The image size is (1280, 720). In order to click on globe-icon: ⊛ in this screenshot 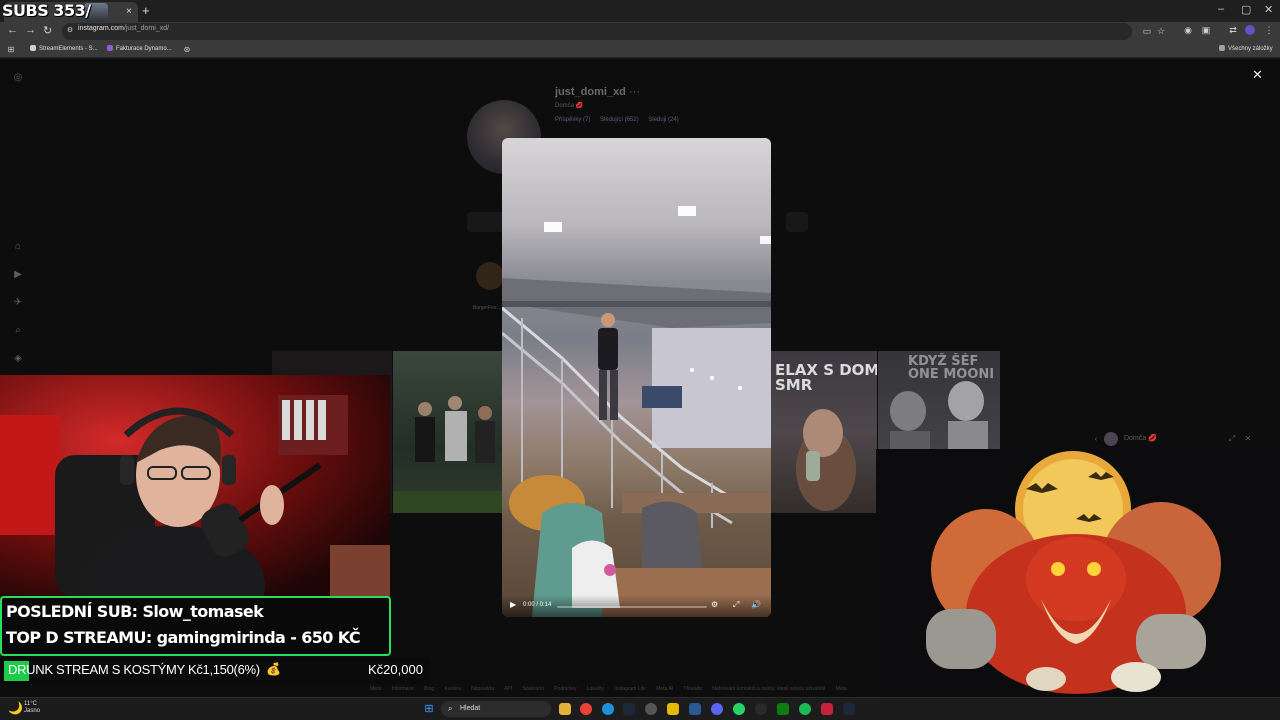, I will do `click(187, 50)`.